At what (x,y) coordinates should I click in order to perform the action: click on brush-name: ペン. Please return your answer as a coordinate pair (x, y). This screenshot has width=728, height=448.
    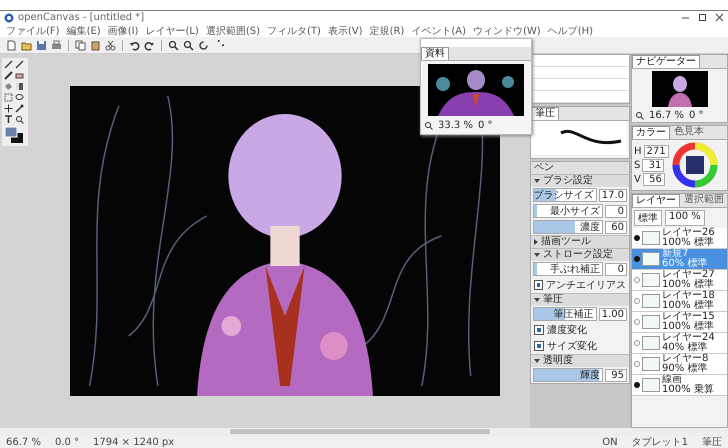
    Looking at the image, I should click on (580, 168).